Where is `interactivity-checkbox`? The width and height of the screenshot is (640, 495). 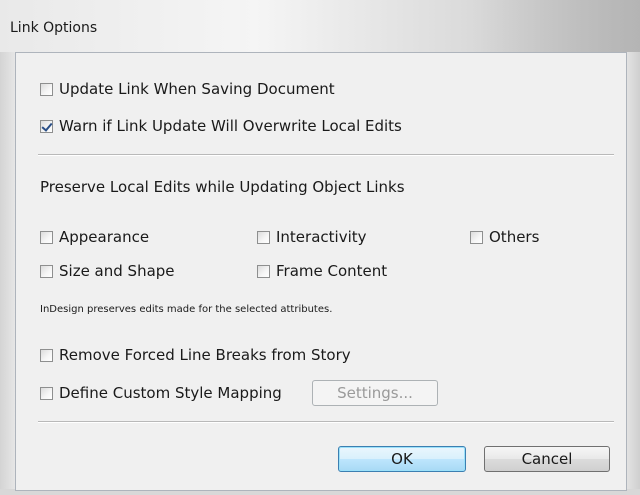 interactivity-checkbox is located at coordinates (263, 237).